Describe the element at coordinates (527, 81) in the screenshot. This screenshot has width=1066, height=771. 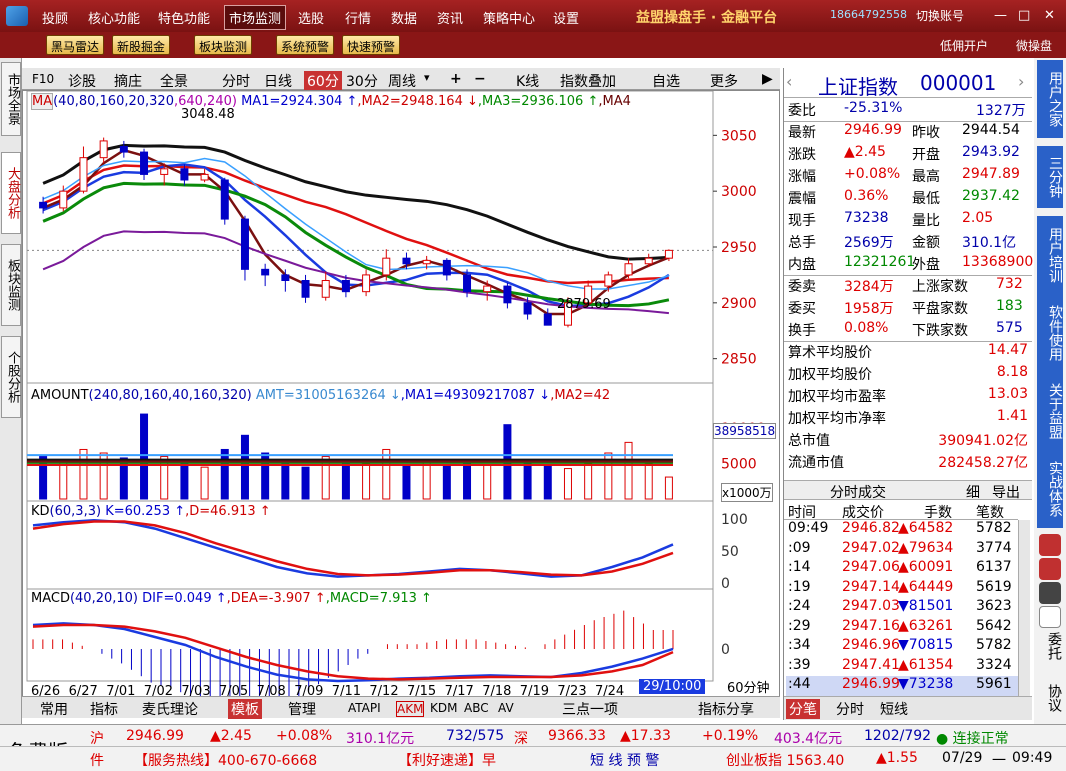
I see `kline-button: K线` at that location.